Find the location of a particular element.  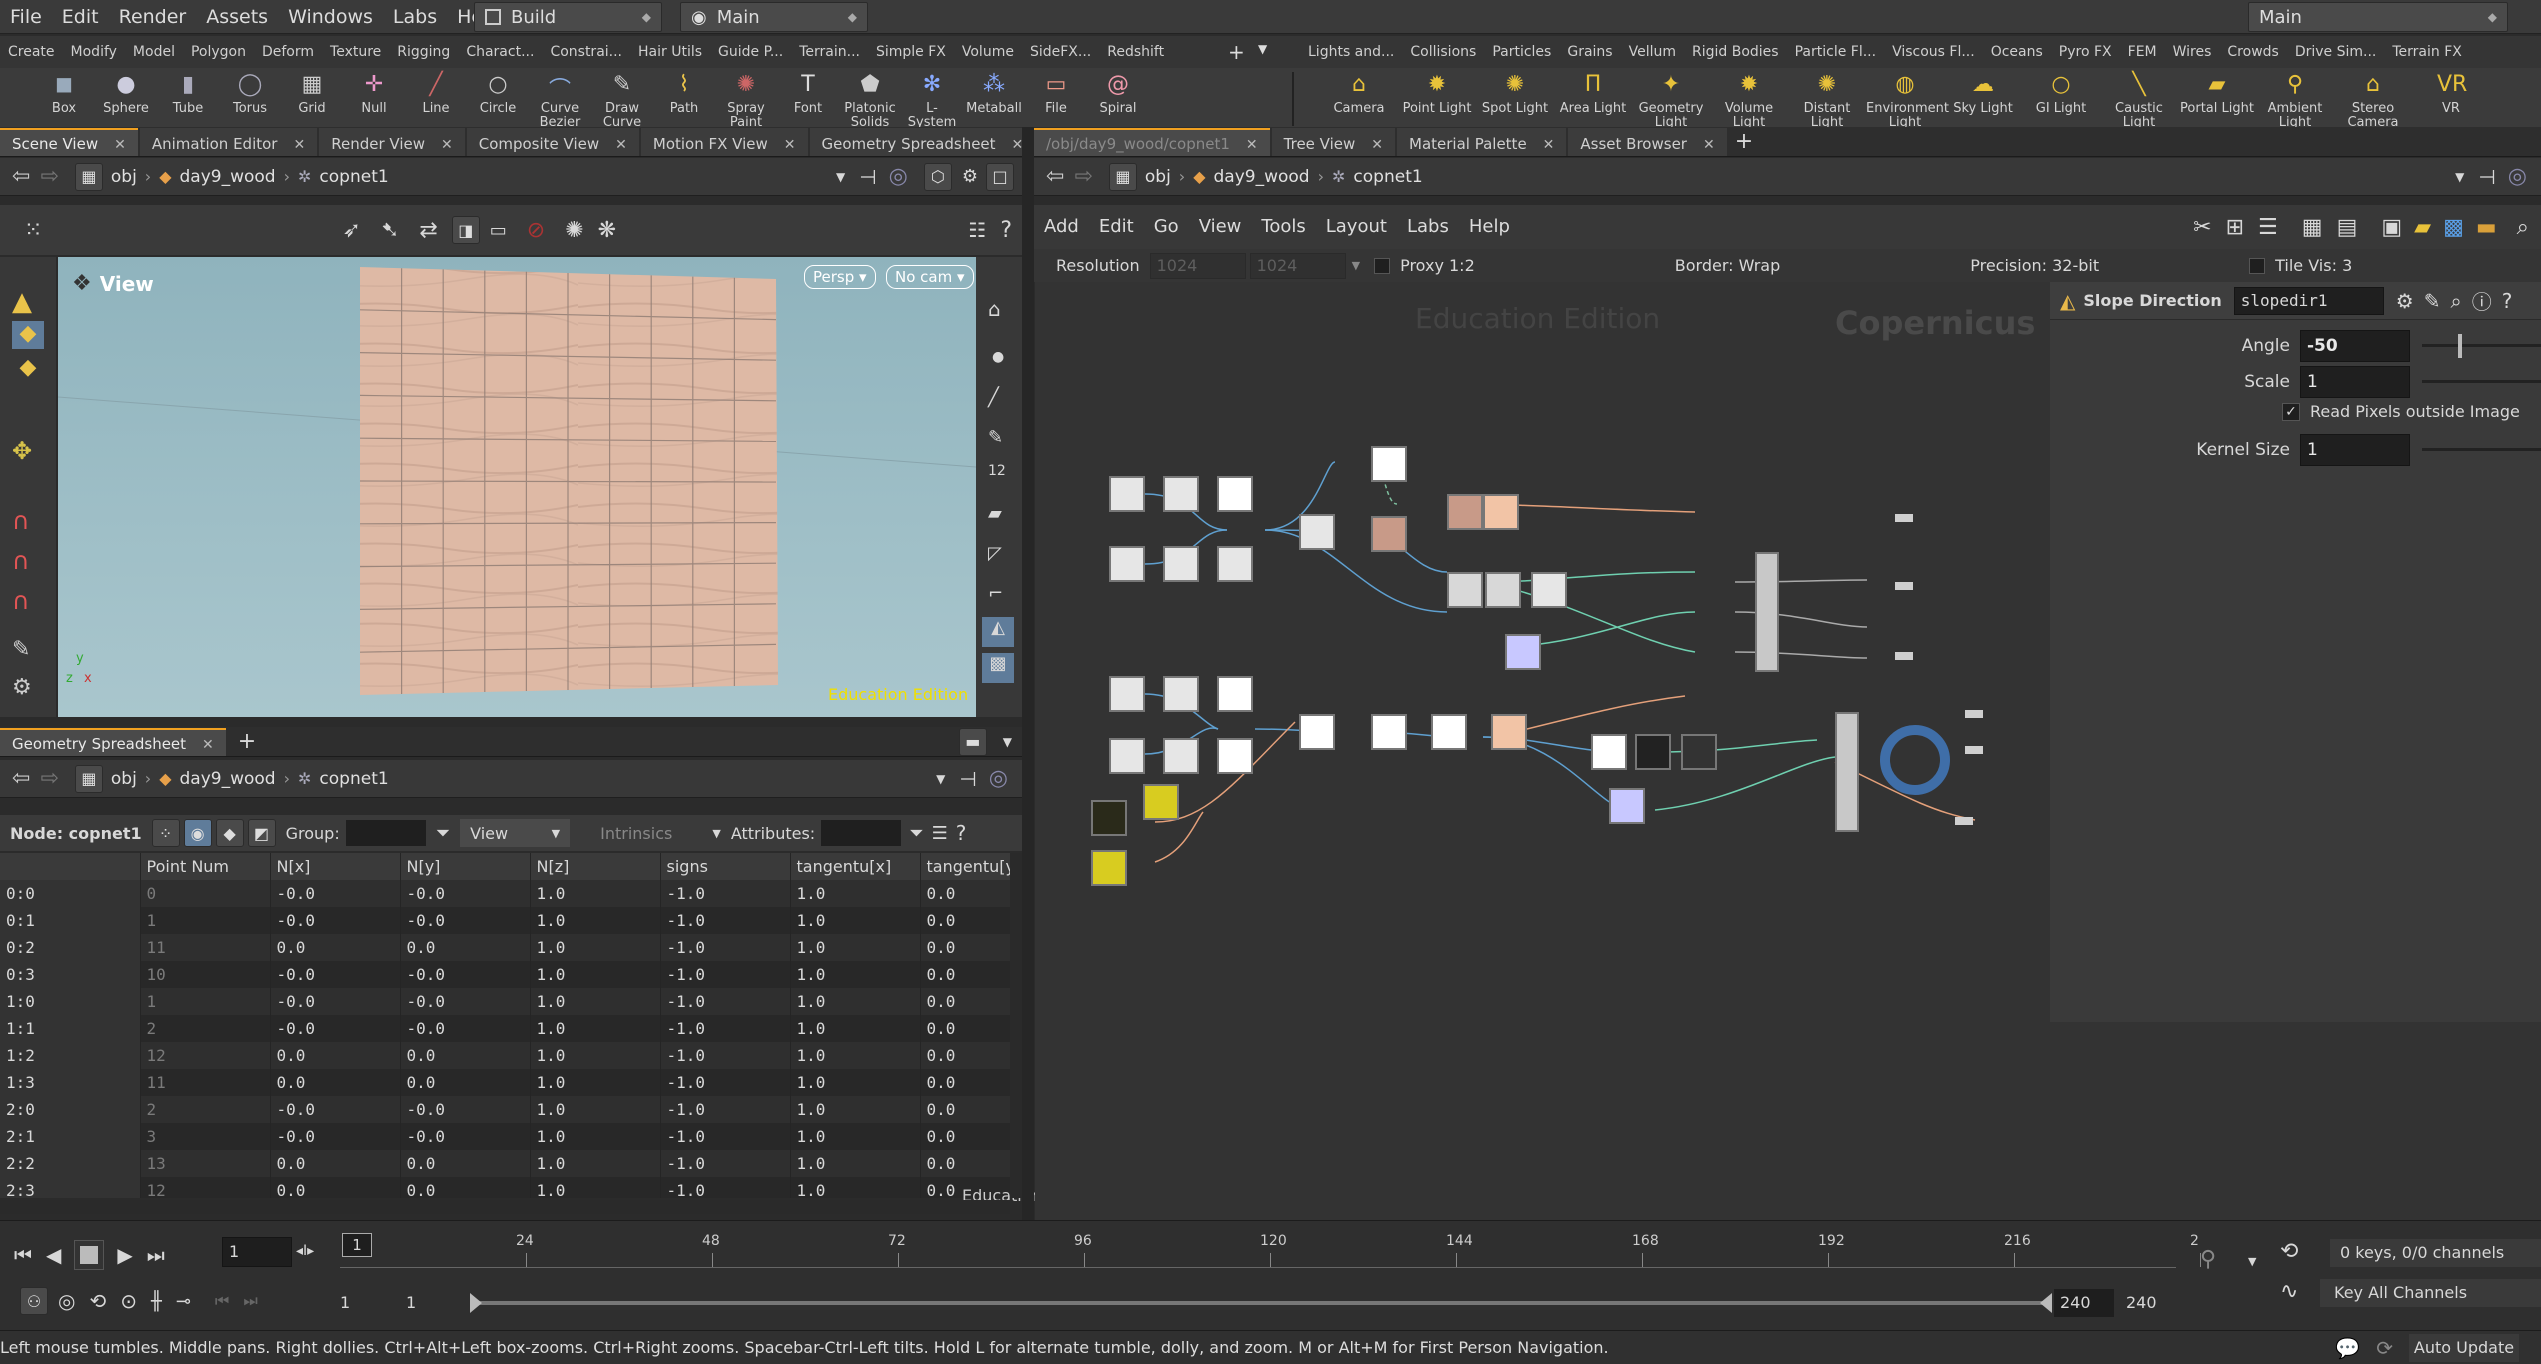

range-slider is located at coordinates (1261, 1303).